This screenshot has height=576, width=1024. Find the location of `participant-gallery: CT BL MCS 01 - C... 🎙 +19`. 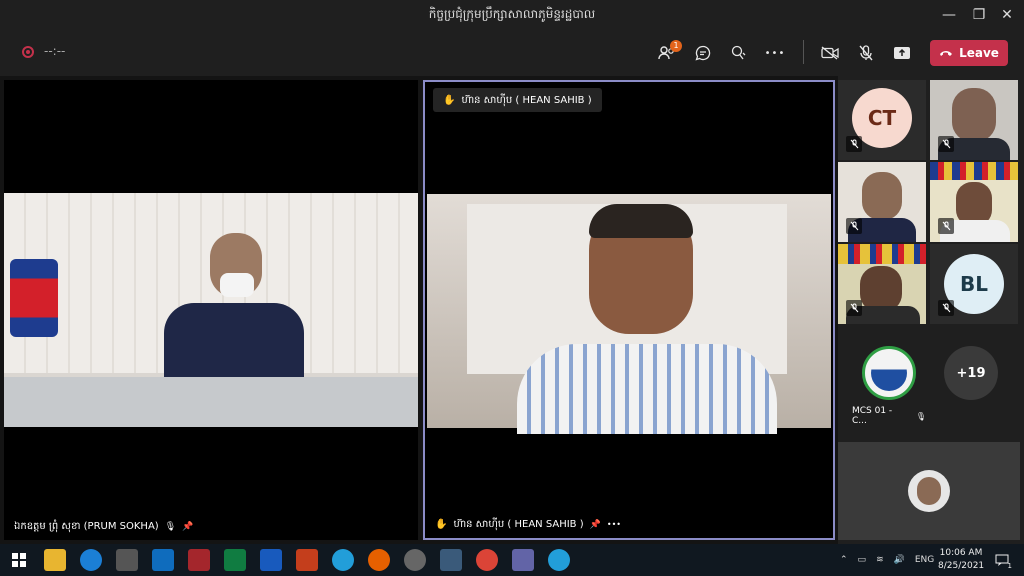

participant-gallery: CT BL MCS 01 - C... 🎙 +19 is located at coordinates (931, 310).